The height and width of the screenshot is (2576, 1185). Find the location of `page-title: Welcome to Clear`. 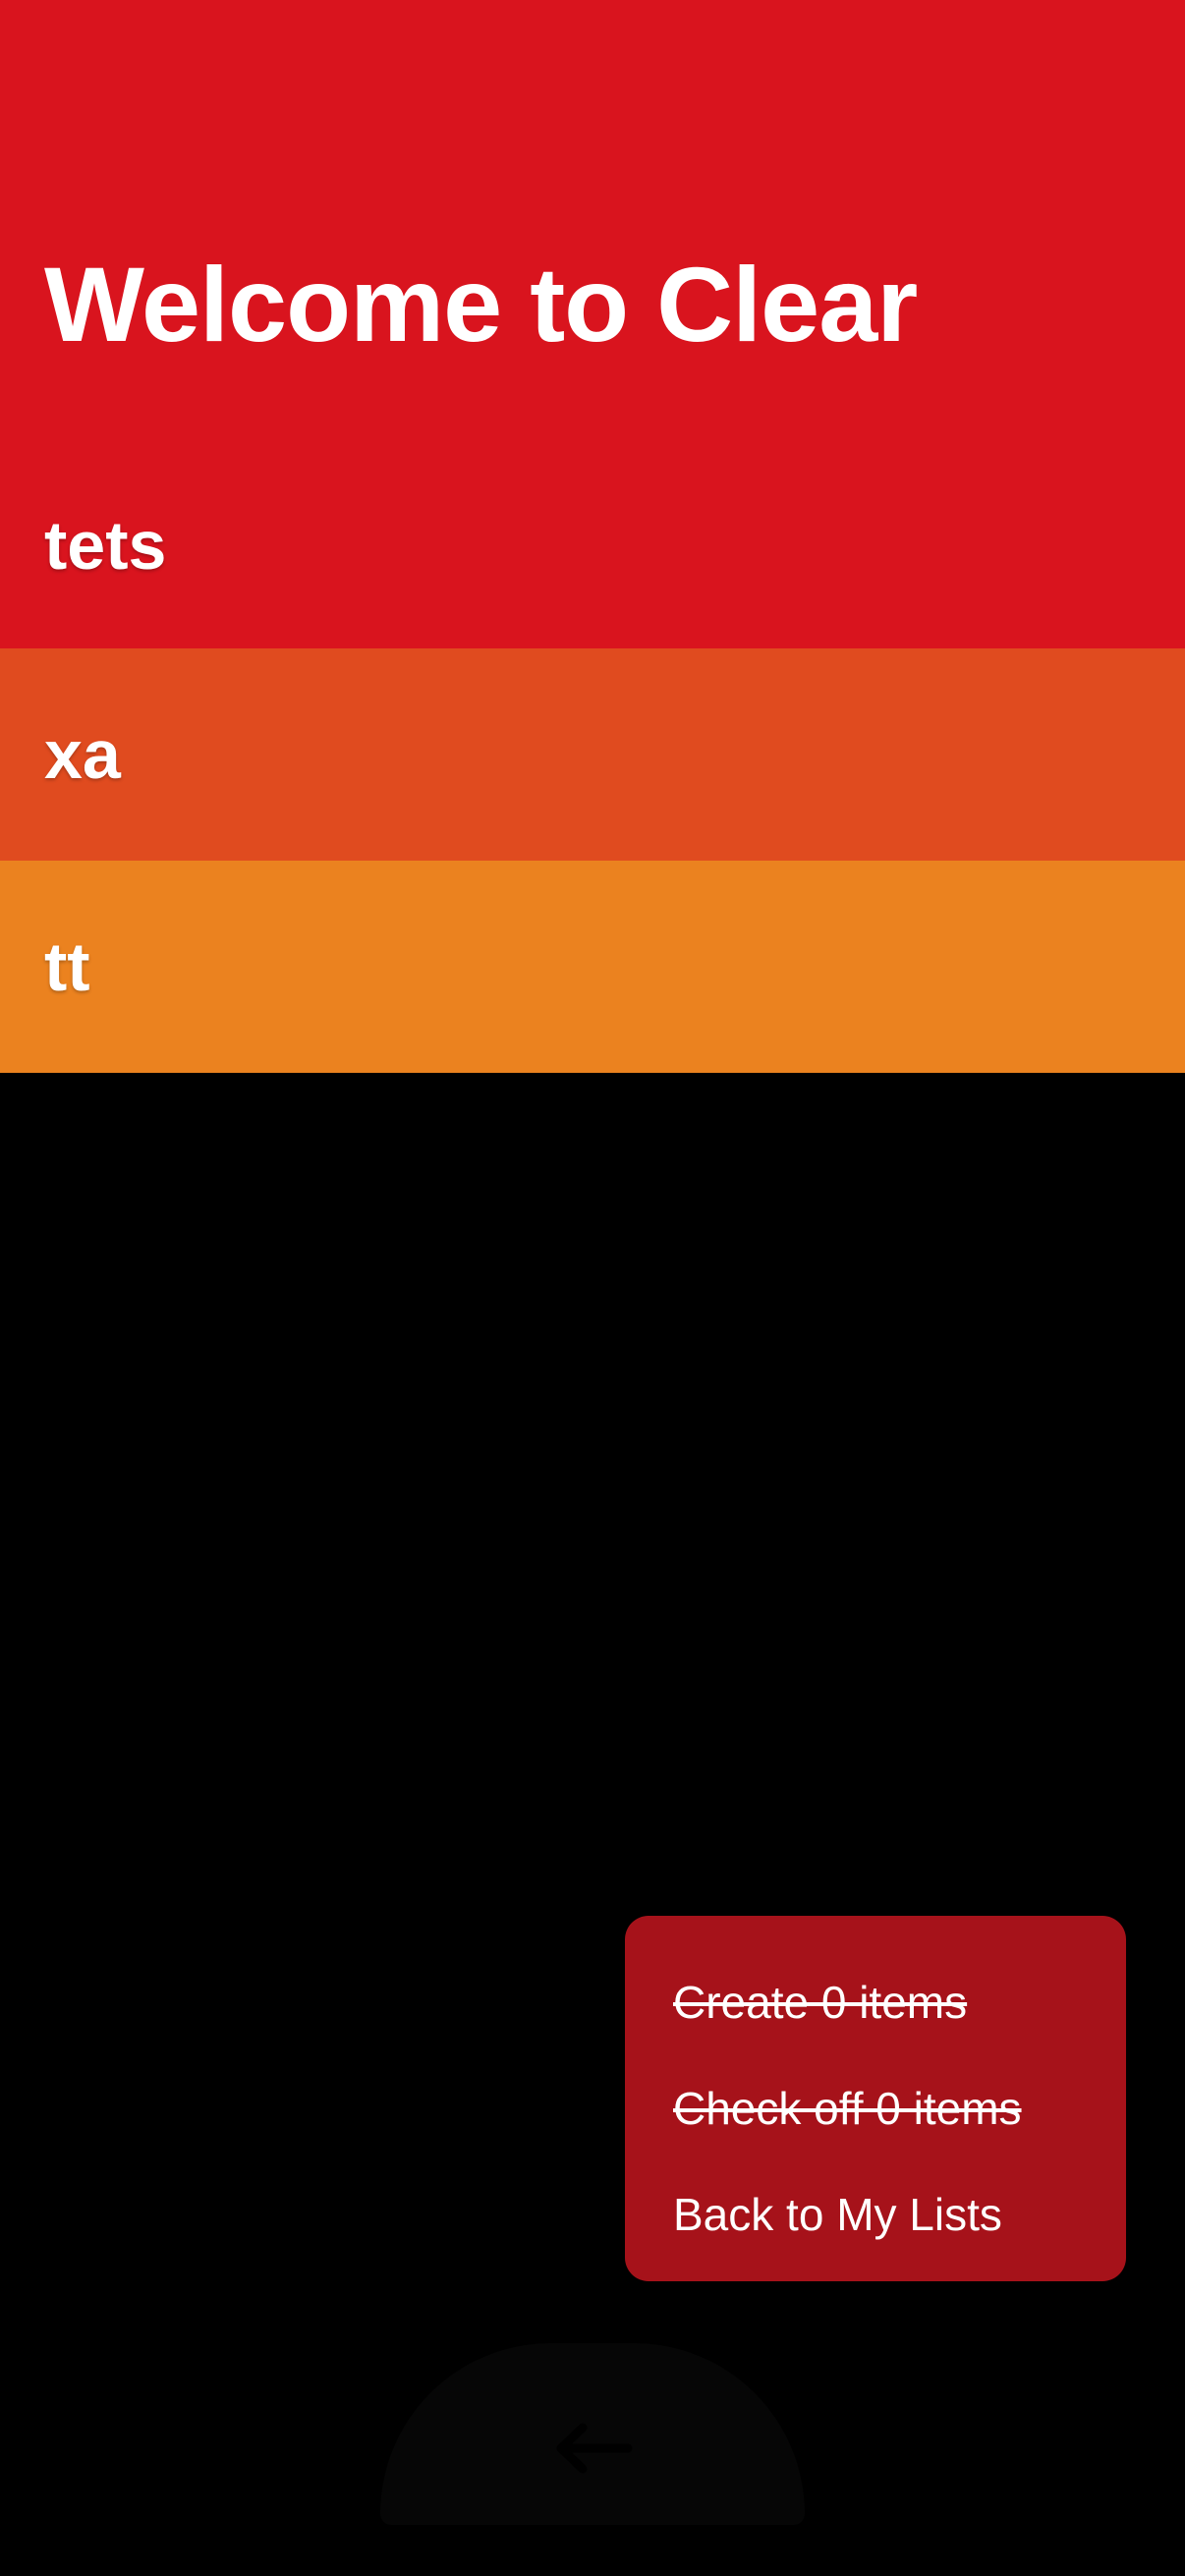

page-title: Welcome to Clear is located at coordinates (481, 304).